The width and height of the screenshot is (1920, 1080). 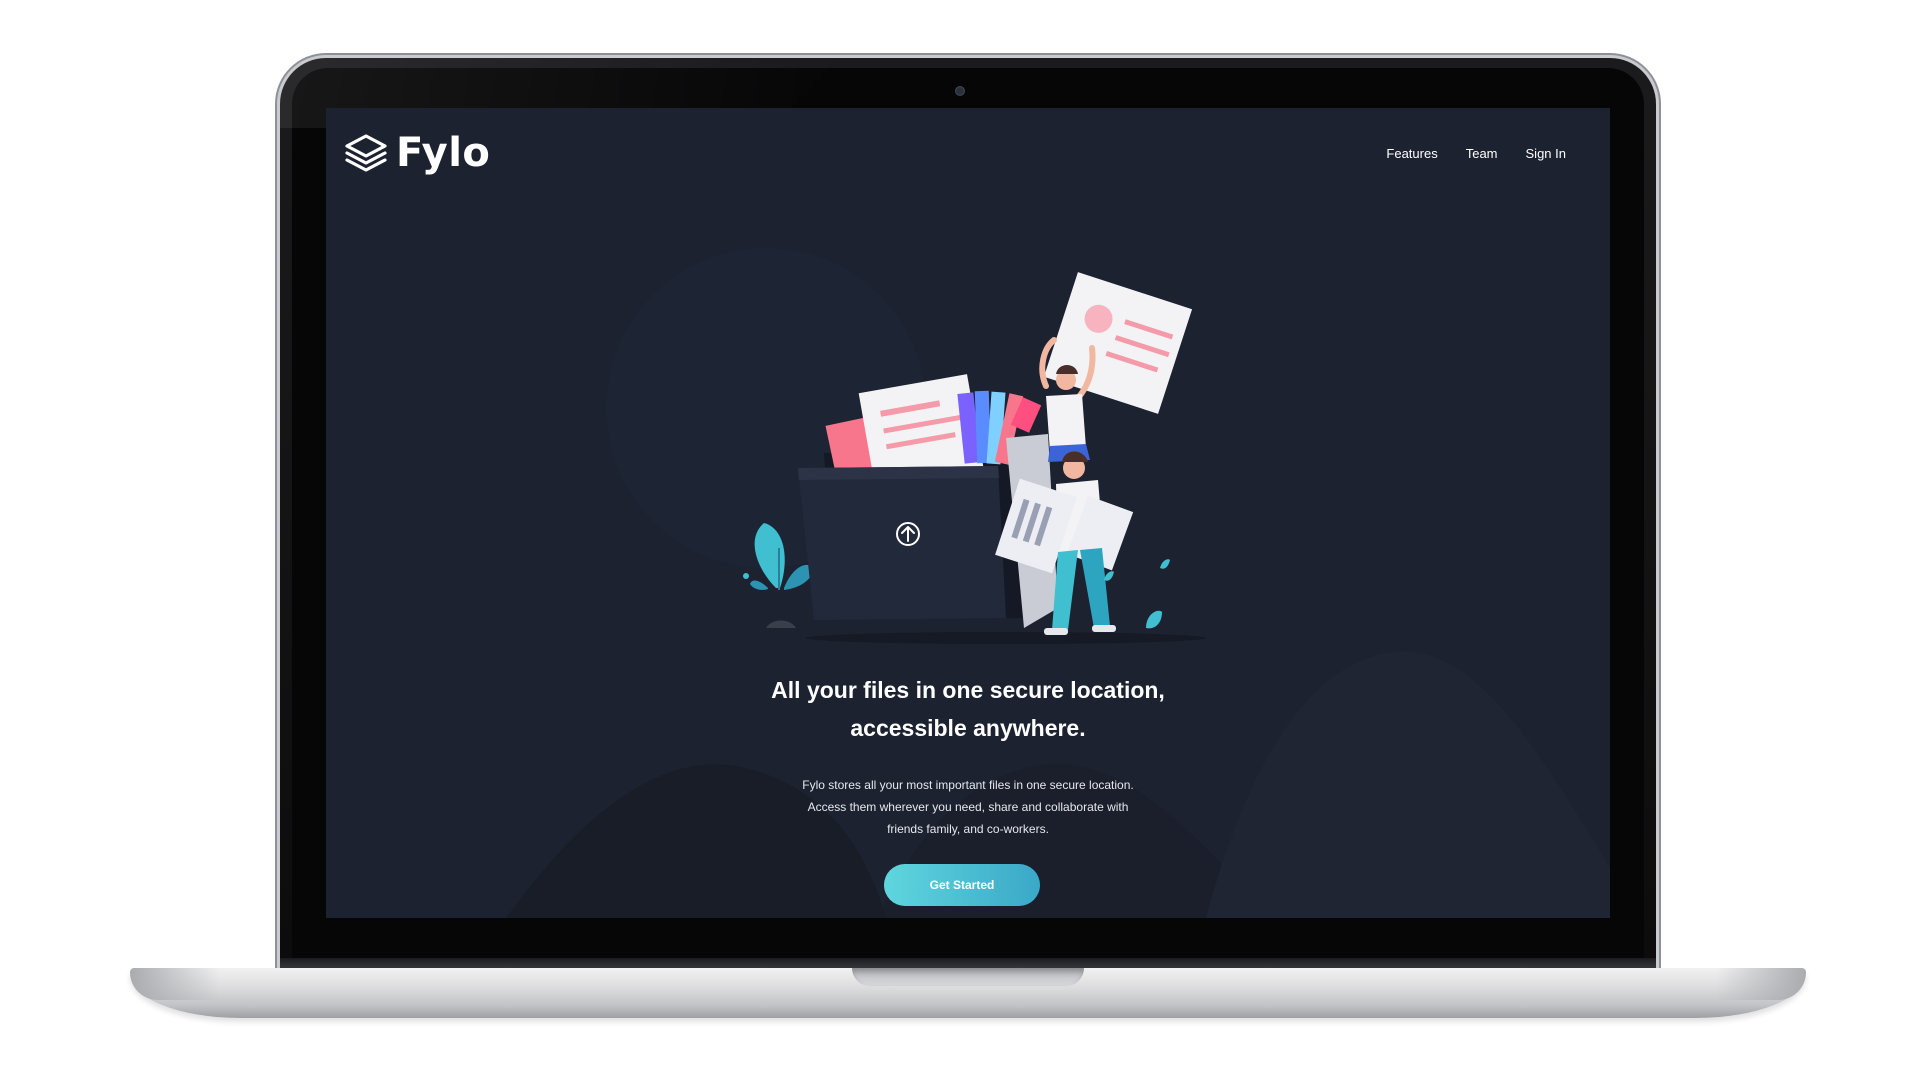 I want to click on logo: Fylo, so click(x=417, y=153).